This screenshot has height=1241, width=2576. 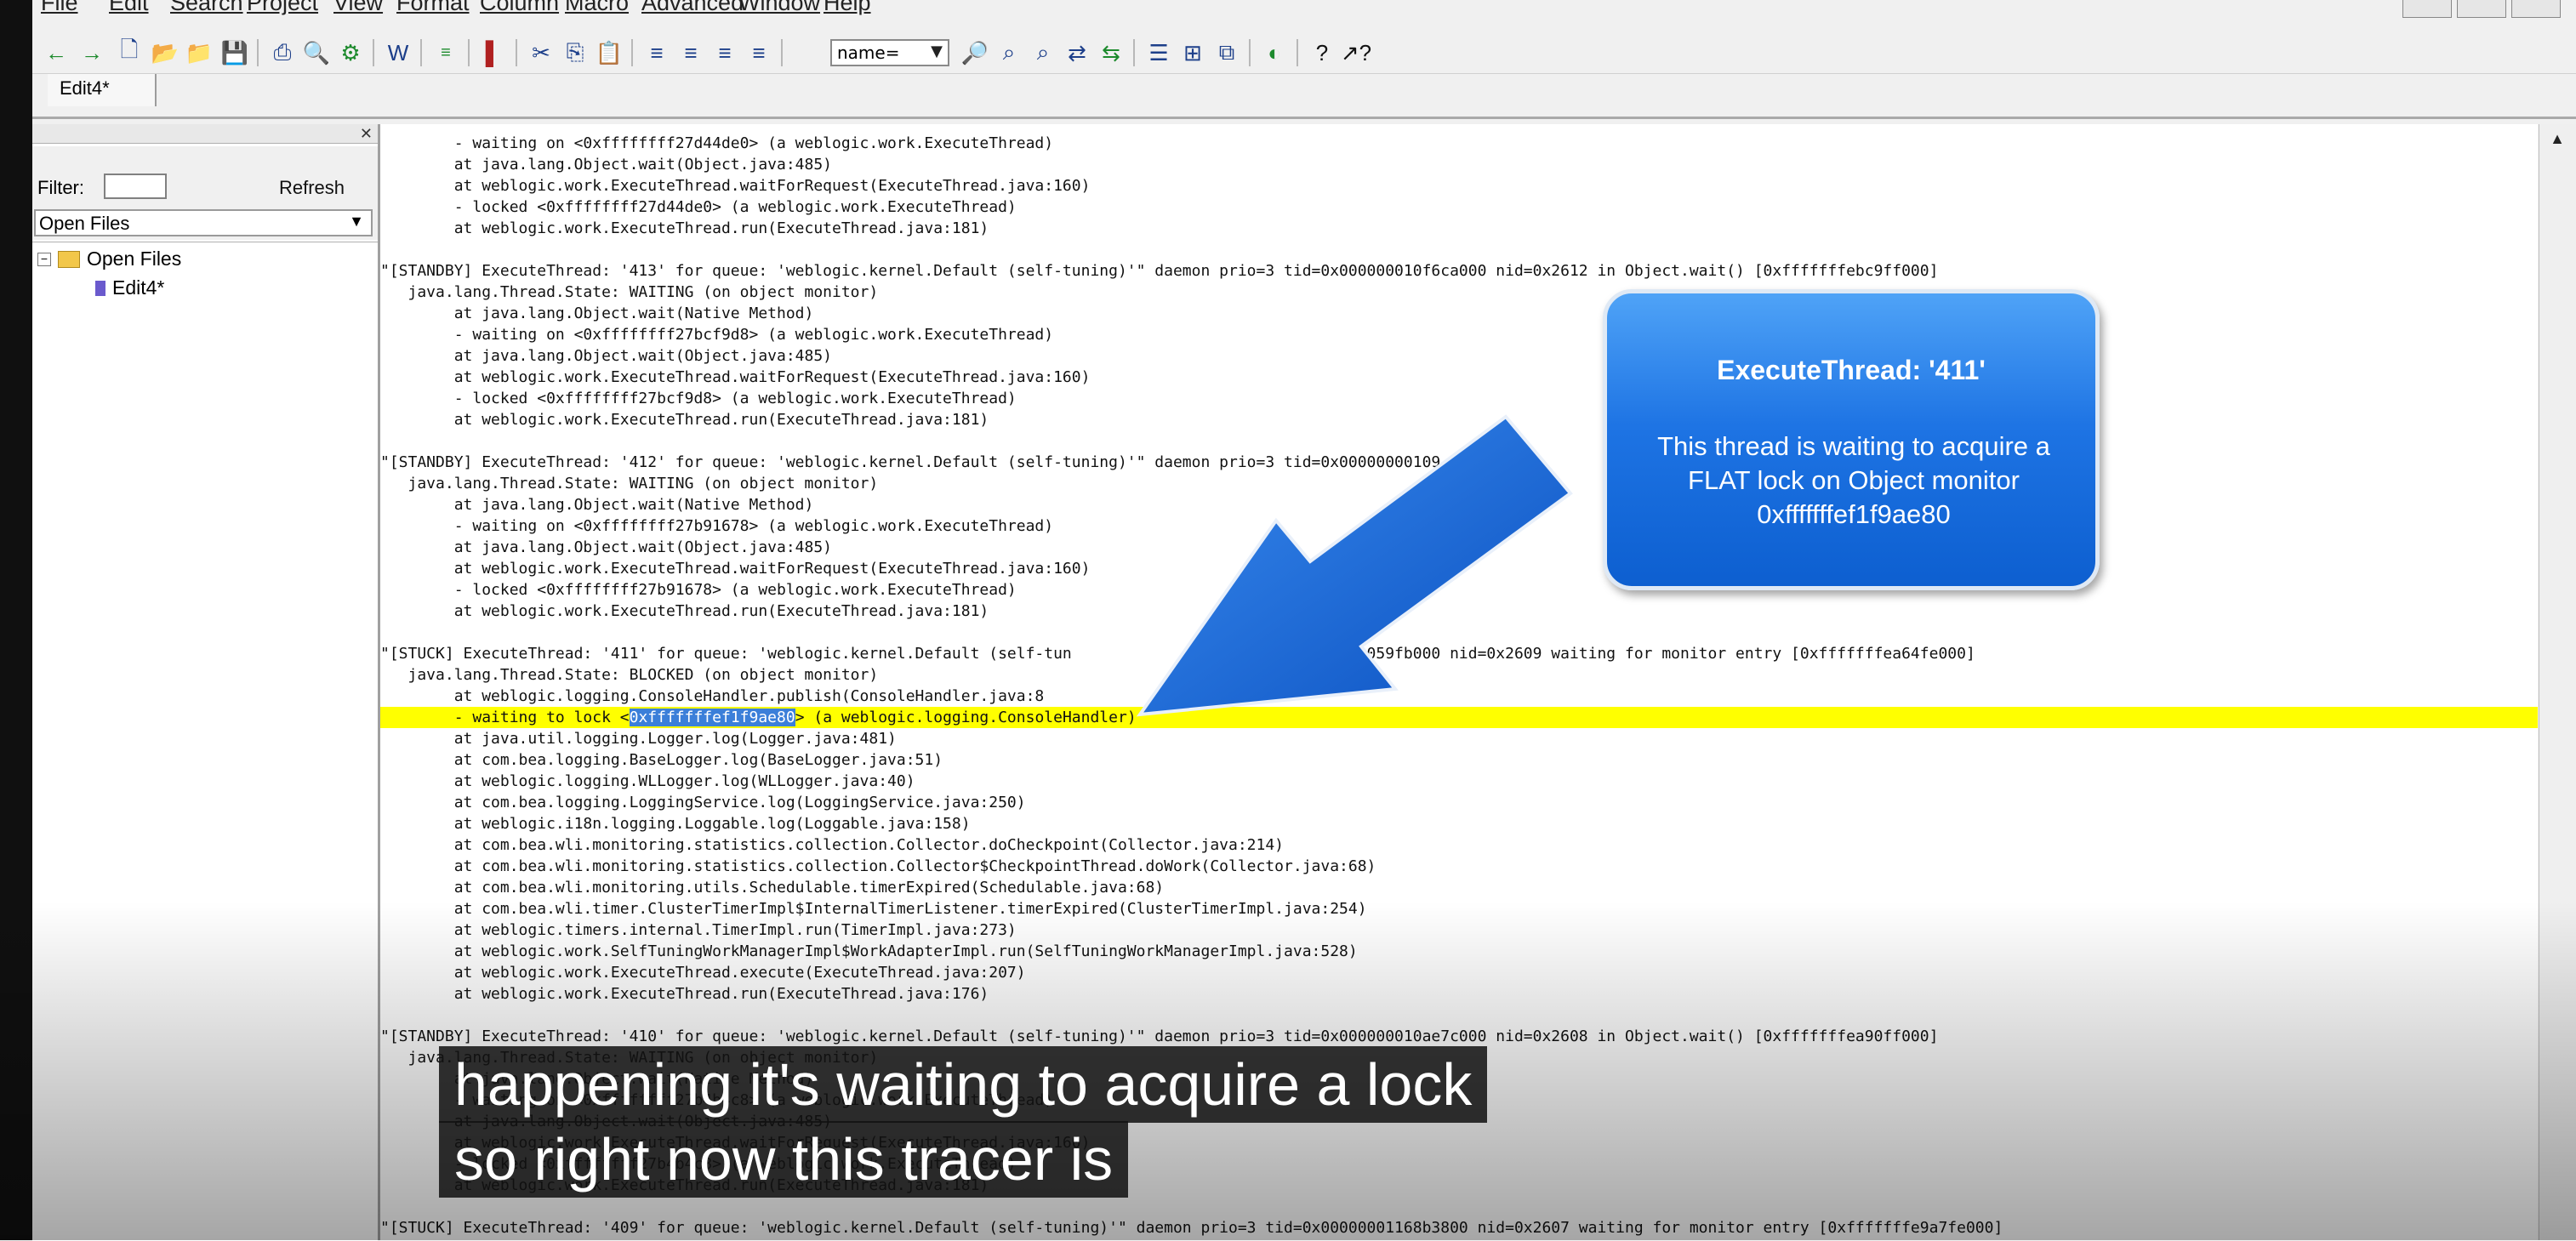 I want to click on menu-advanced: Advanced, so click(x=693, y=8).